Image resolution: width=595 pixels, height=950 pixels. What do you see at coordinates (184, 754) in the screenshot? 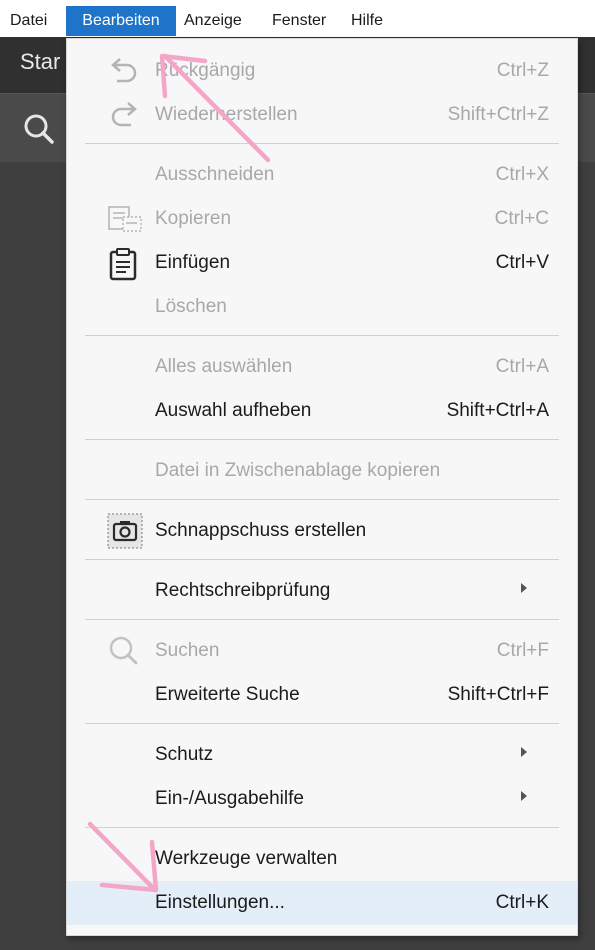
I see `menu-item-label: Schutz` at bounding box center [184, 754].